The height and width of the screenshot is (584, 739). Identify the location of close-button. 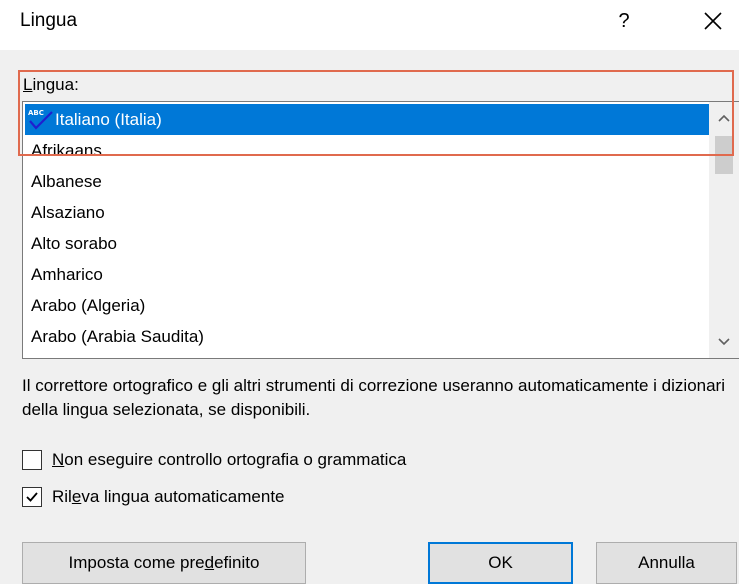
(713, 21).